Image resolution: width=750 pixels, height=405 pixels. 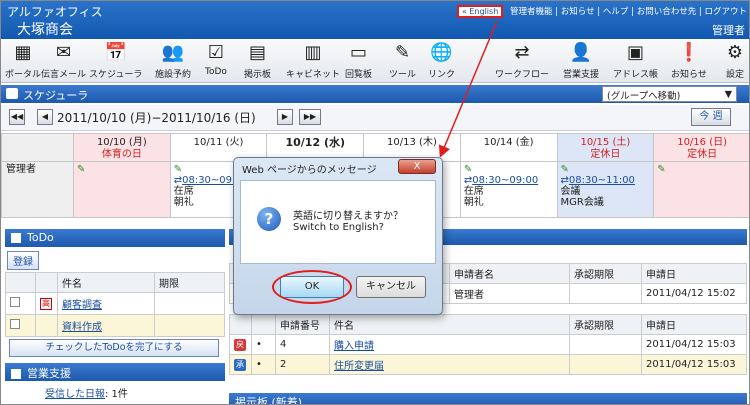 I want to click on annotation-arrow, so click(x=468, y=89).